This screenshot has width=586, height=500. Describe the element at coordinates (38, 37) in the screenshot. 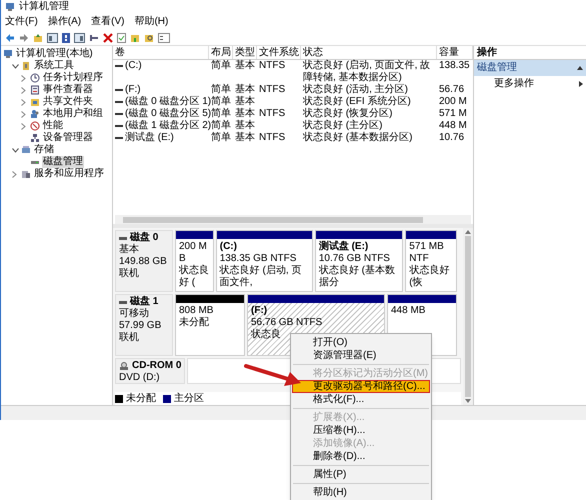

I see `folder-up-icon` at that location.